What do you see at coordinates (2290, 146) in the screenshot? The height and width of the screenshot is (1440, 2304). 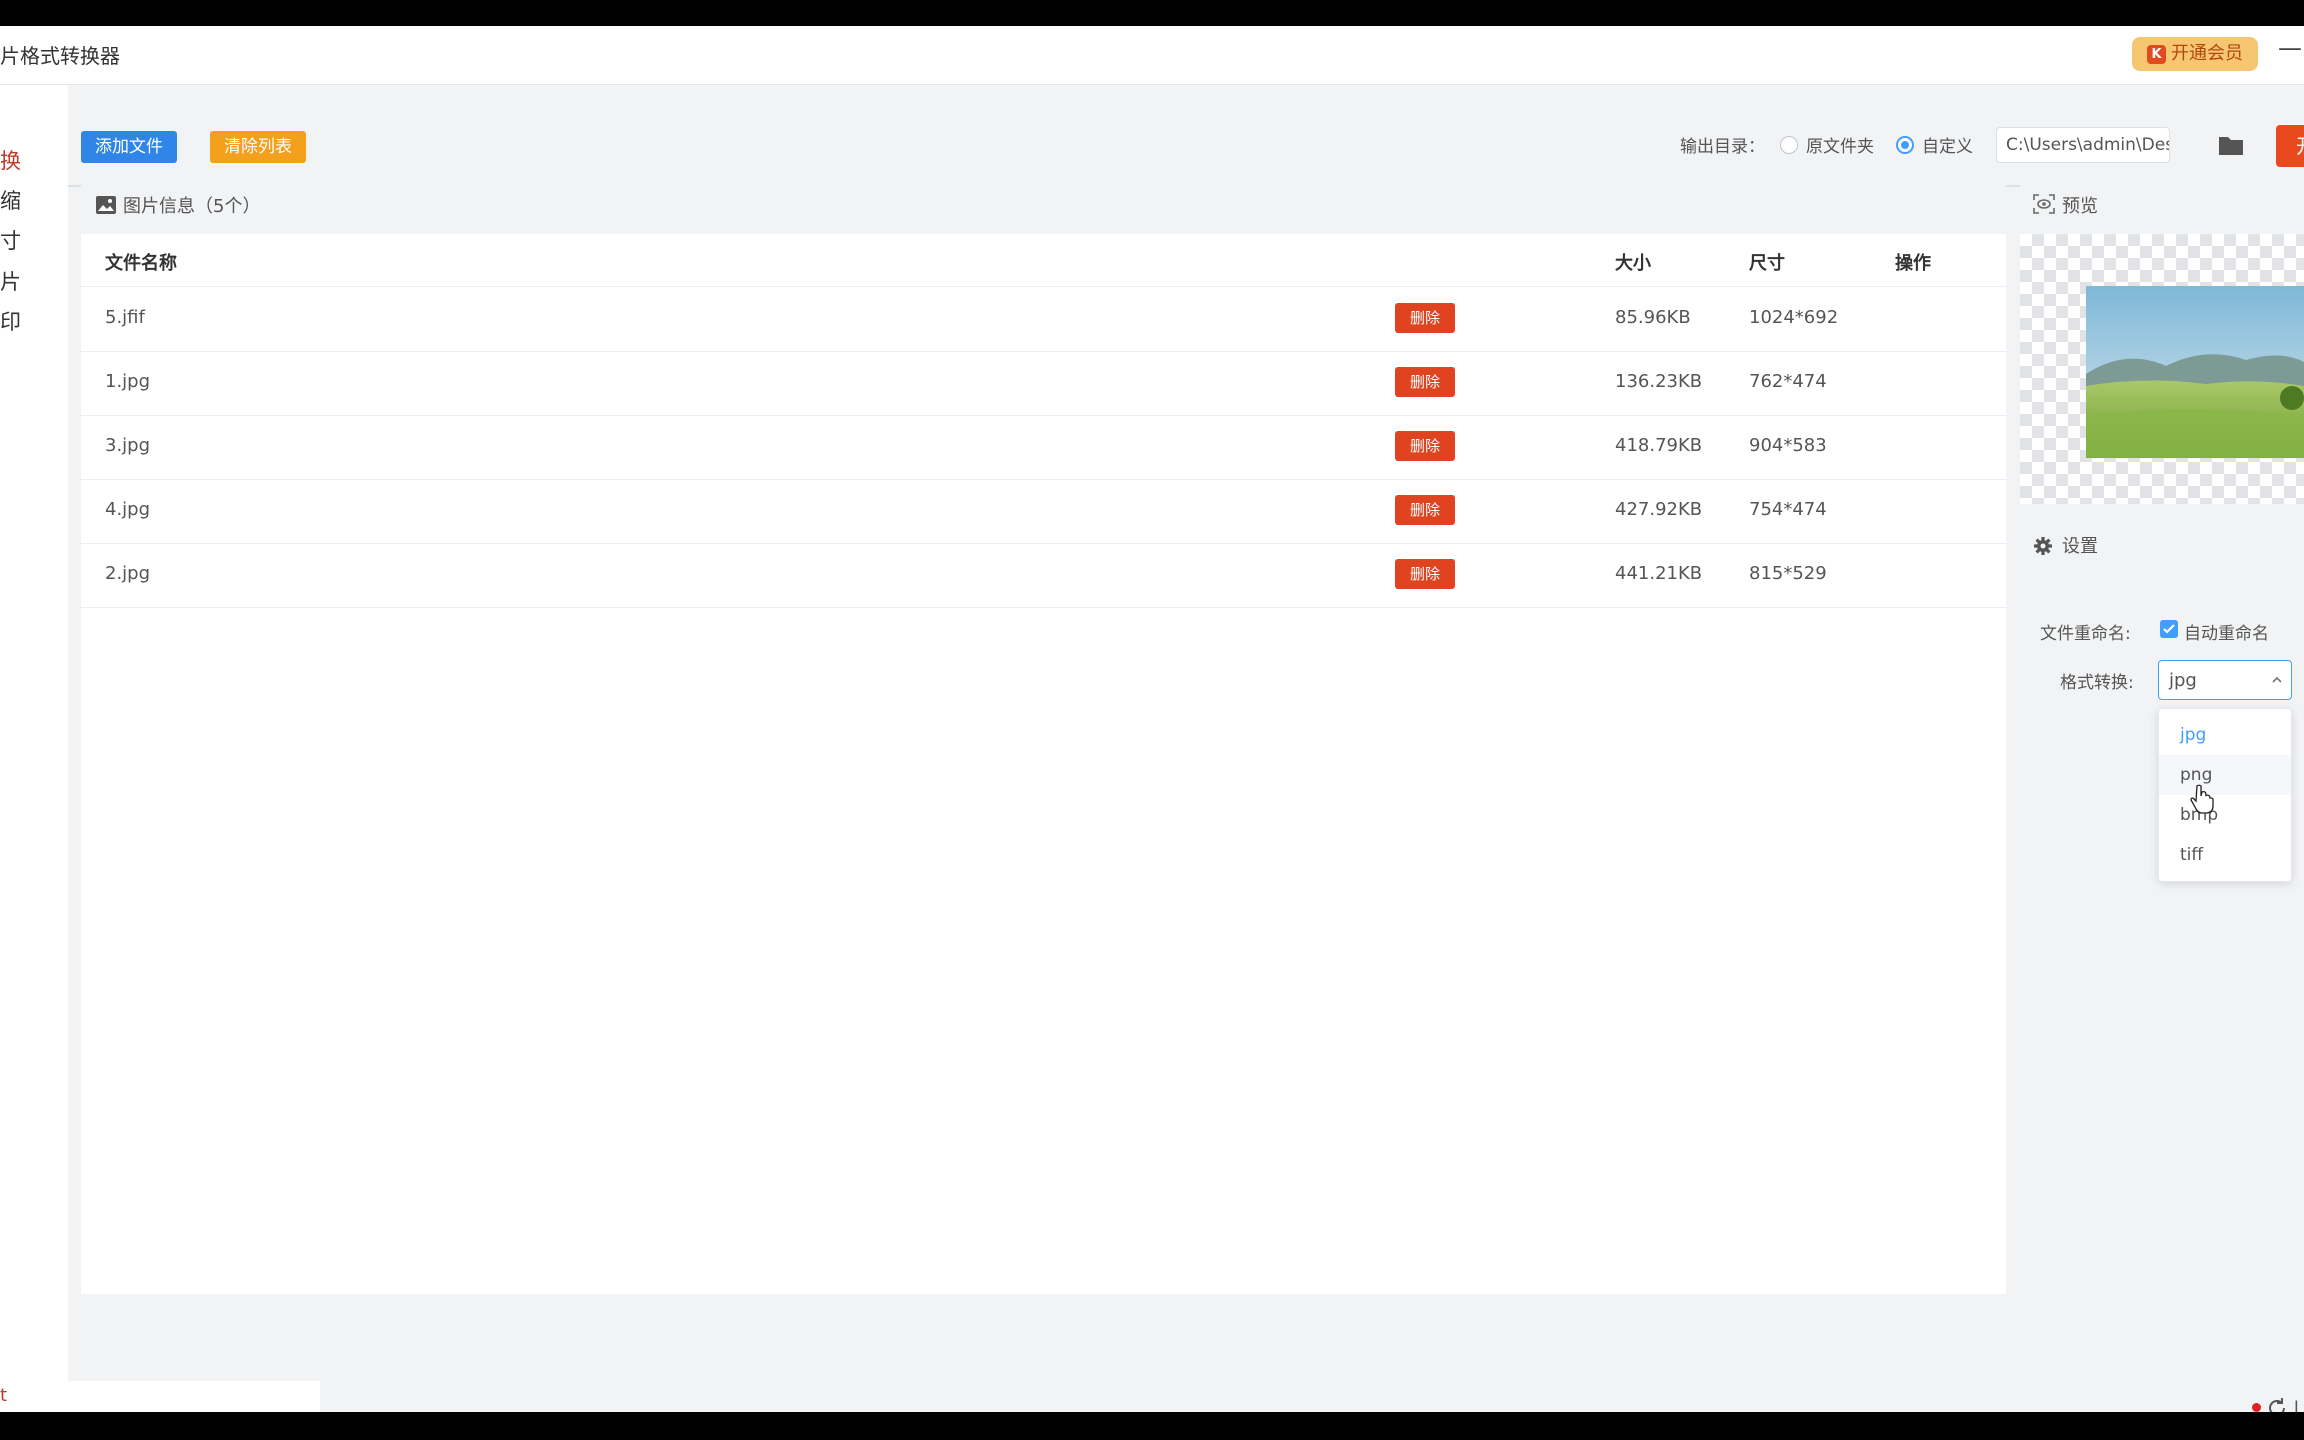 I see `start-button: 开` at bounding box center [2290, 146].